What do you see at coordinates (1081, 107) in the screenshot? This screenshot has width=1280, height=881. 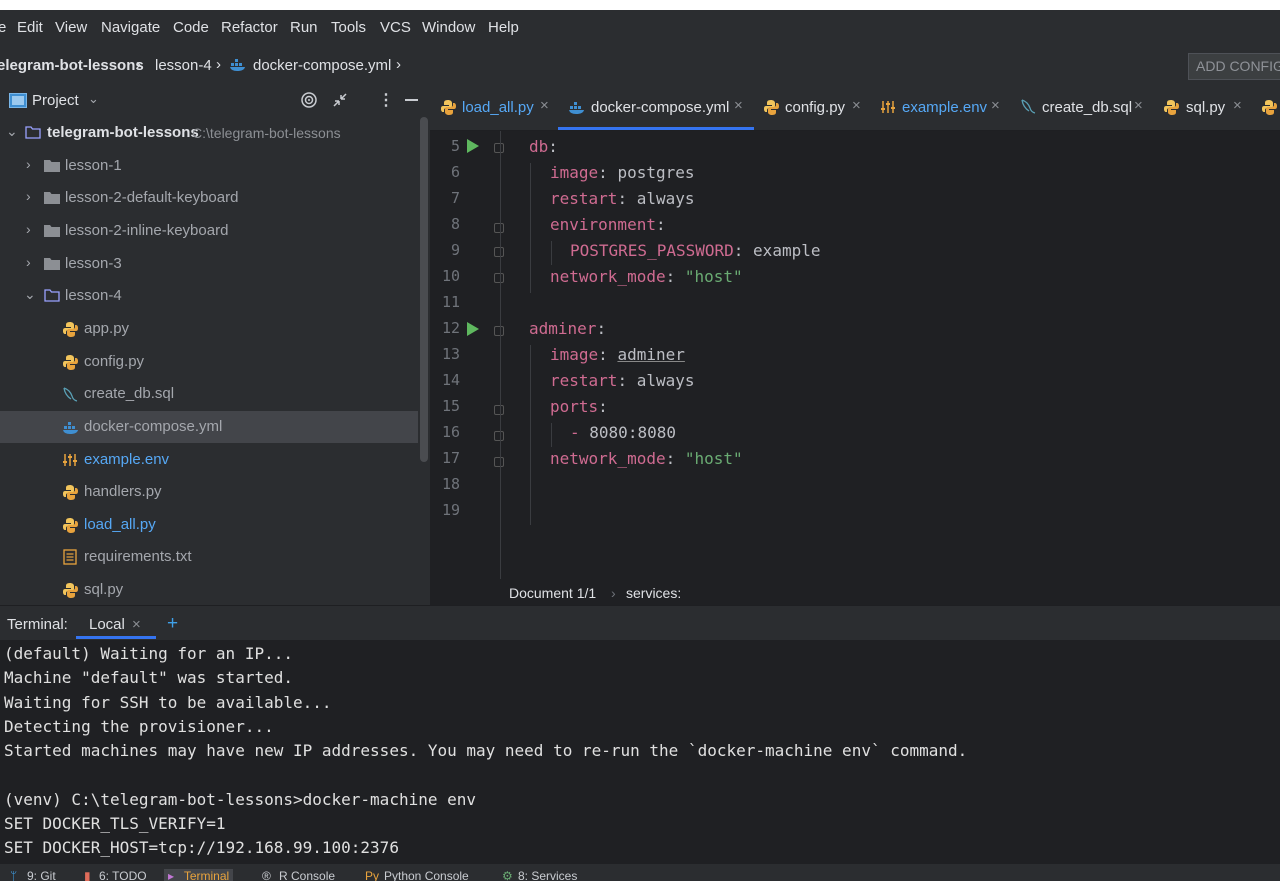 I see `tab-create-db: create_db.sql ×` at bounding box center [1081, 107].